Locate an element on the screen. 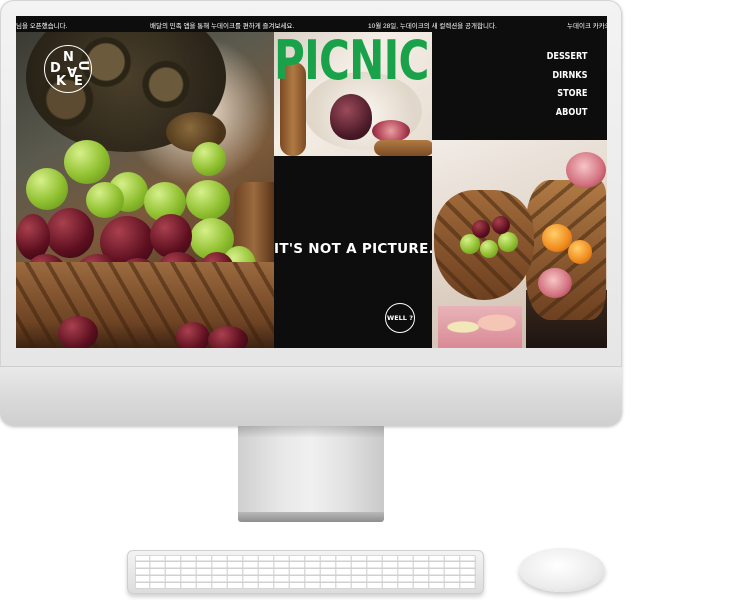  fig-slice is located at coordinates (391, 131).